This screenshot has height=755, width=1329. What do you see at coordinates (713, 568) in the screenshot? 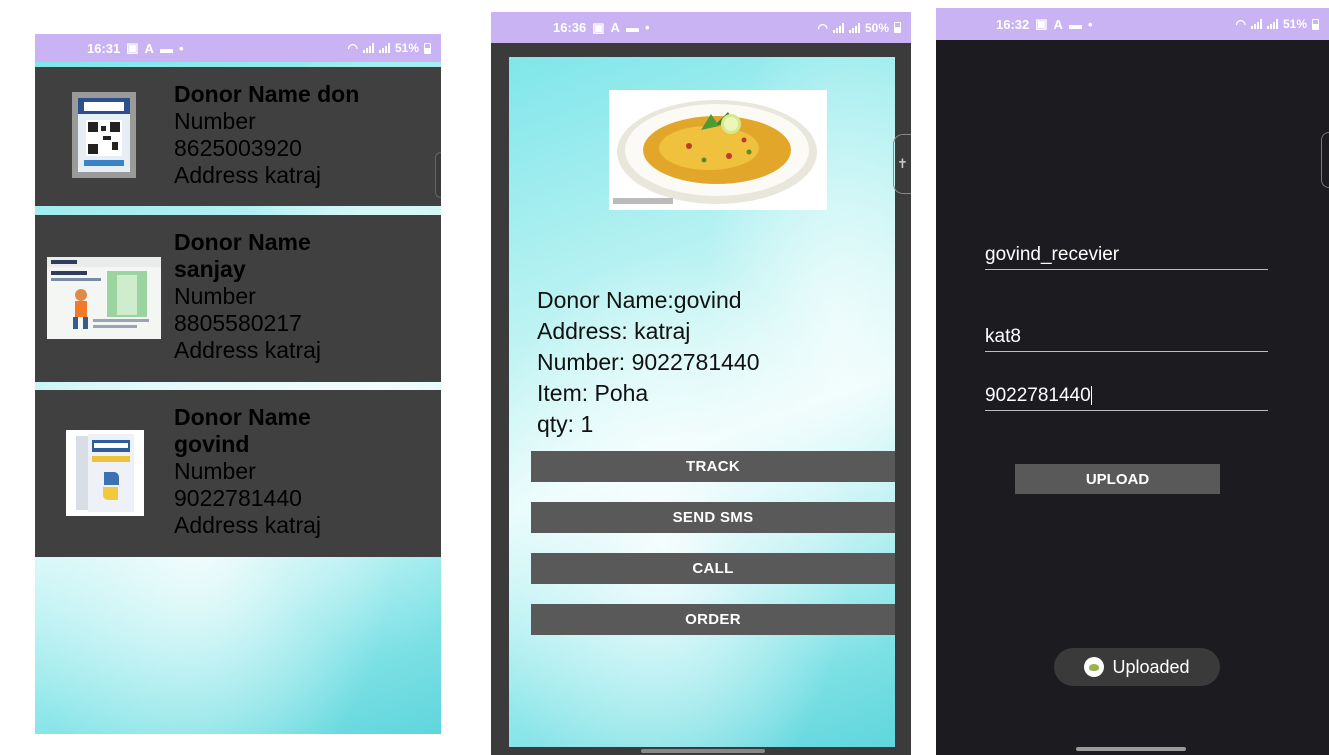
I see `call-button: CALL` at bounding box center [713, 568].